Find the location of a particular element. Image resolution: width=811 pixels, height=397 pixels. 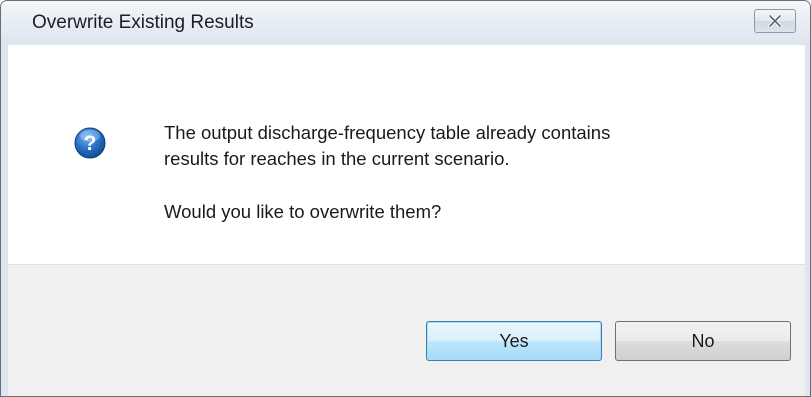

close-button is located at coordinates (775, 21).